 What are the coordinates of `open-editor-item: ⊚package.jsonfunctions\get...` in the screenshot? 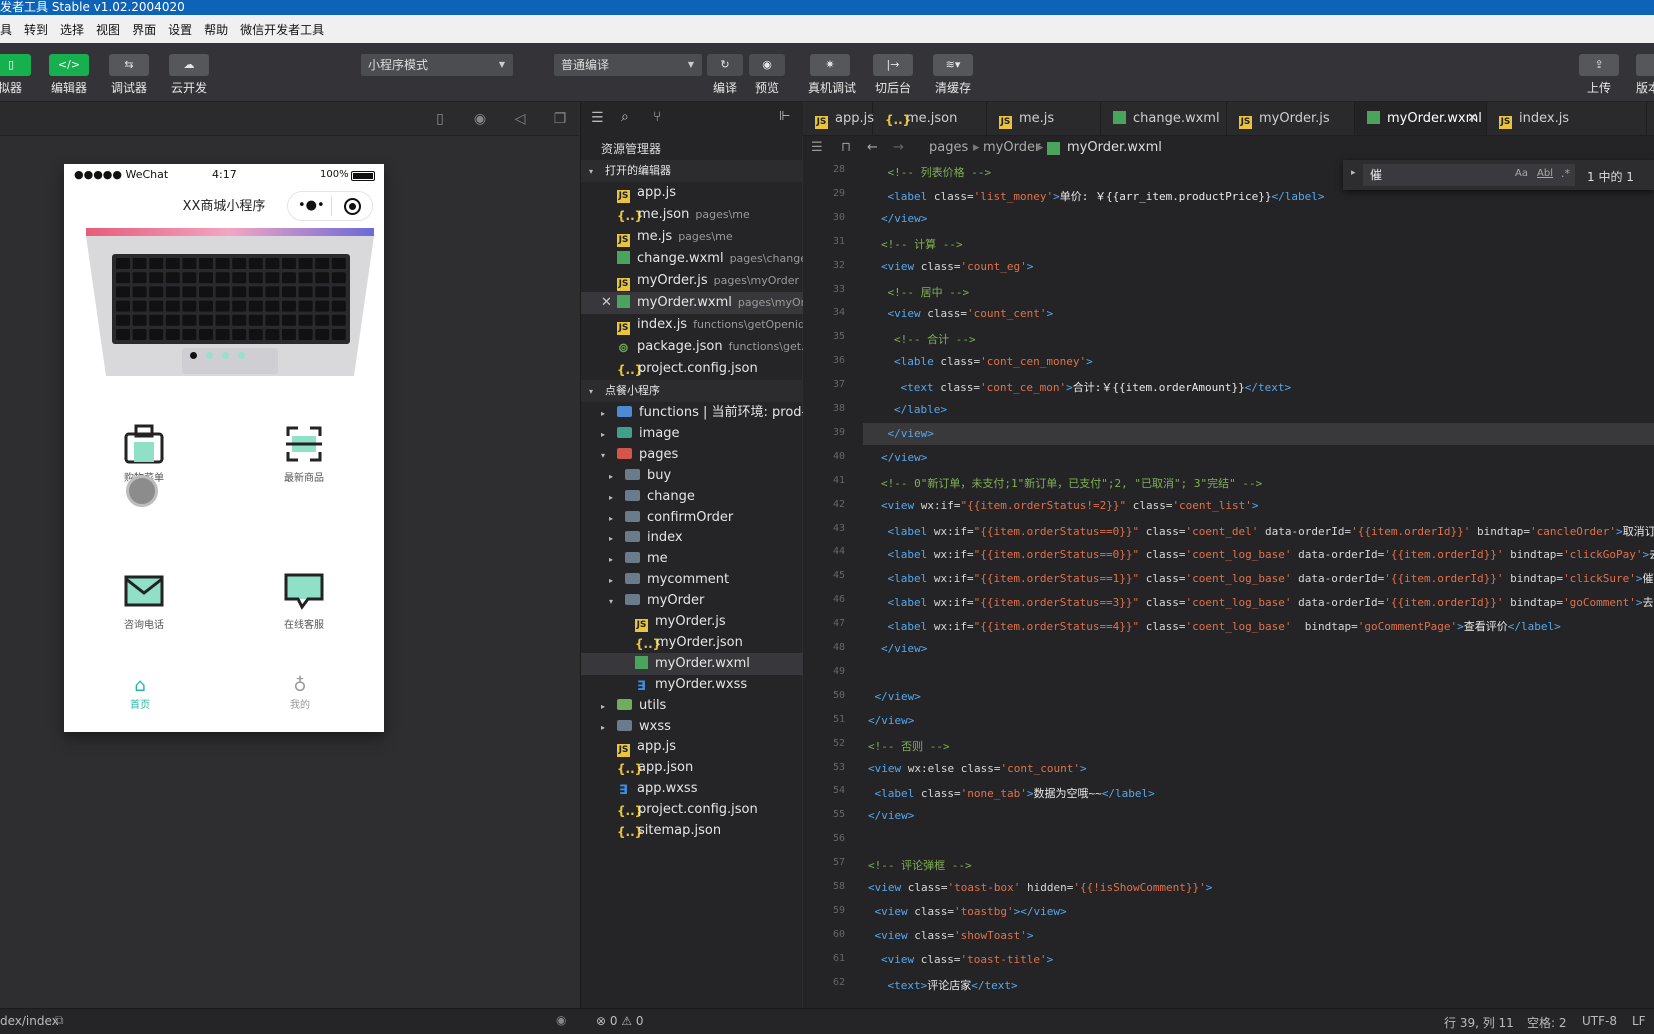 It's located at (692, 347).